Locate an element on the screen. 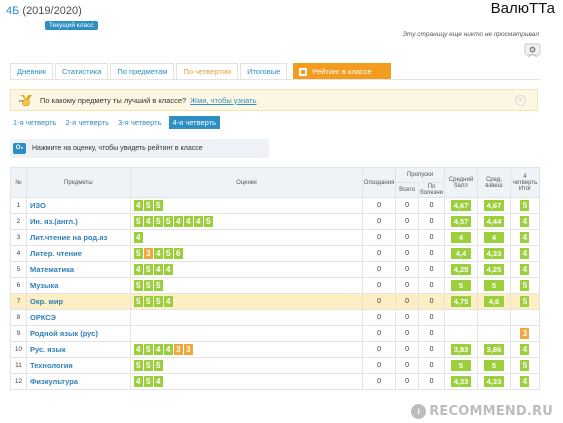  row-number: 4 is located at coordinates (18, 253).